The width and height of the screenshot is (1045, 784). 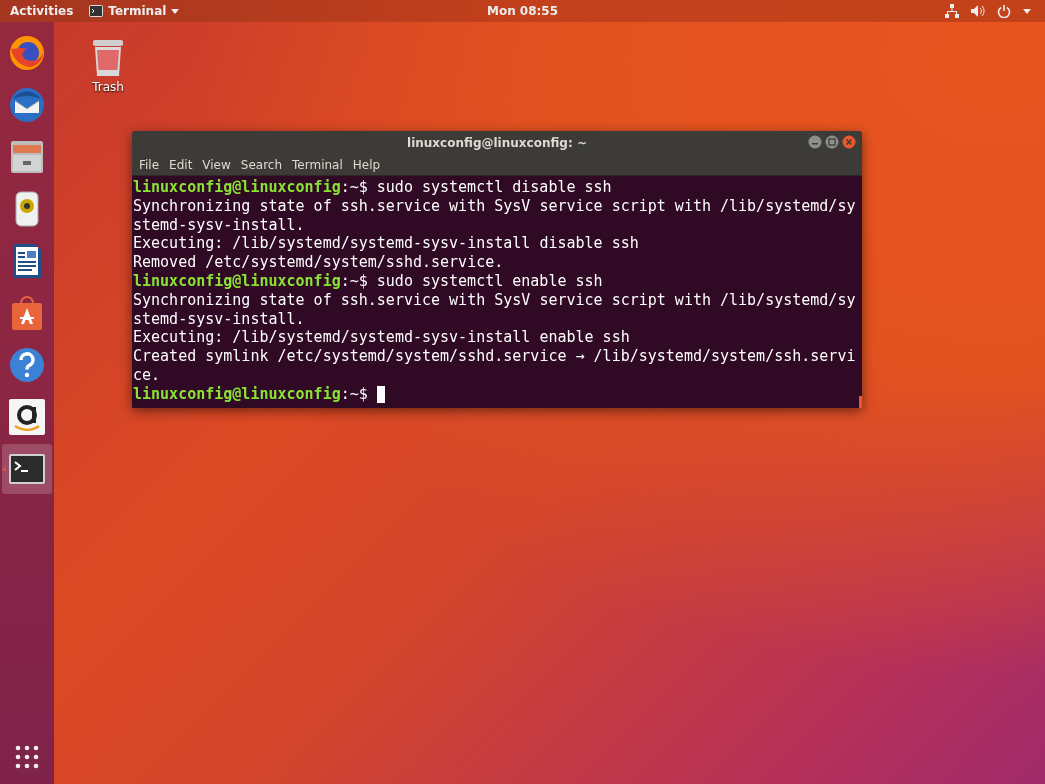 I want to click on command-text: sudo systemctl enable ssh, so click(x=489, y=281).